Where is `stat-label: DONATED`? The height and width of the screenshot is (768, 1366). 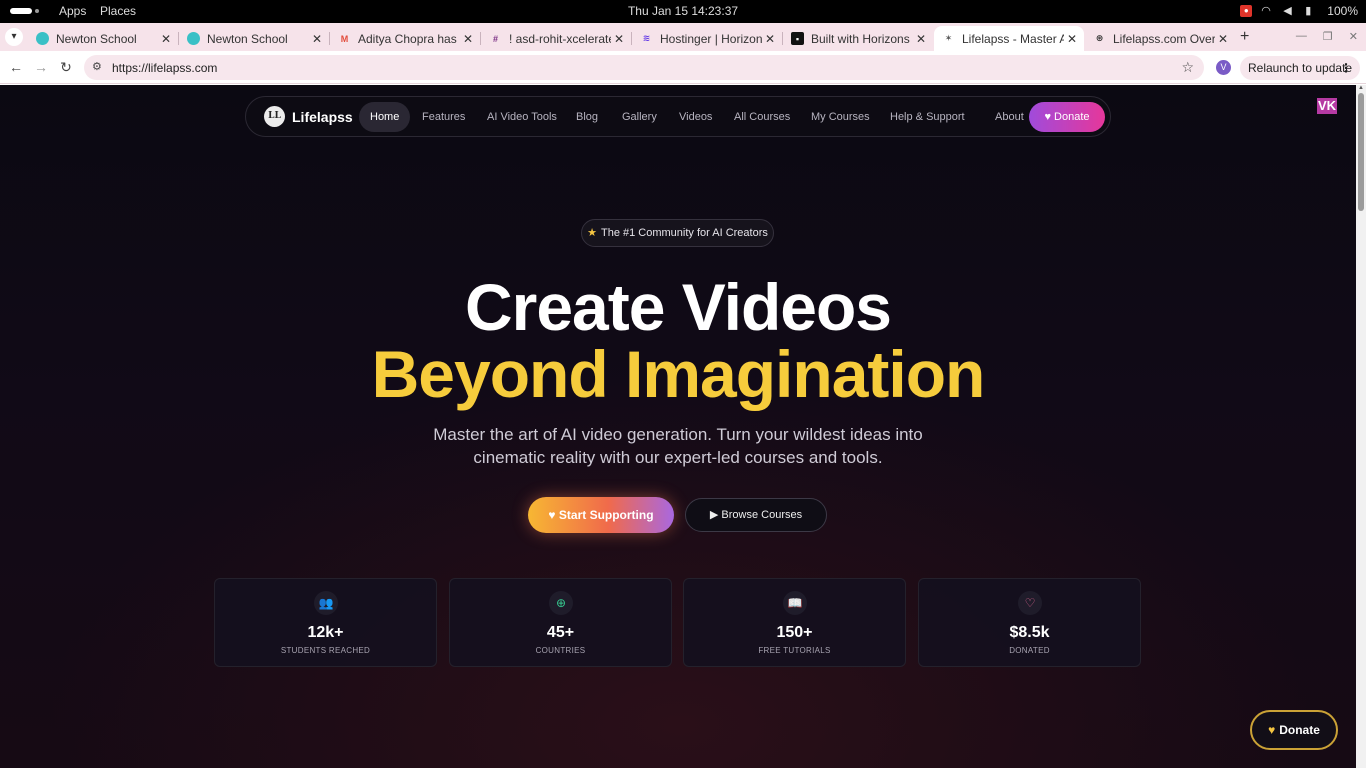 stat-label: DONATED is located at coordinates (1029, 650).